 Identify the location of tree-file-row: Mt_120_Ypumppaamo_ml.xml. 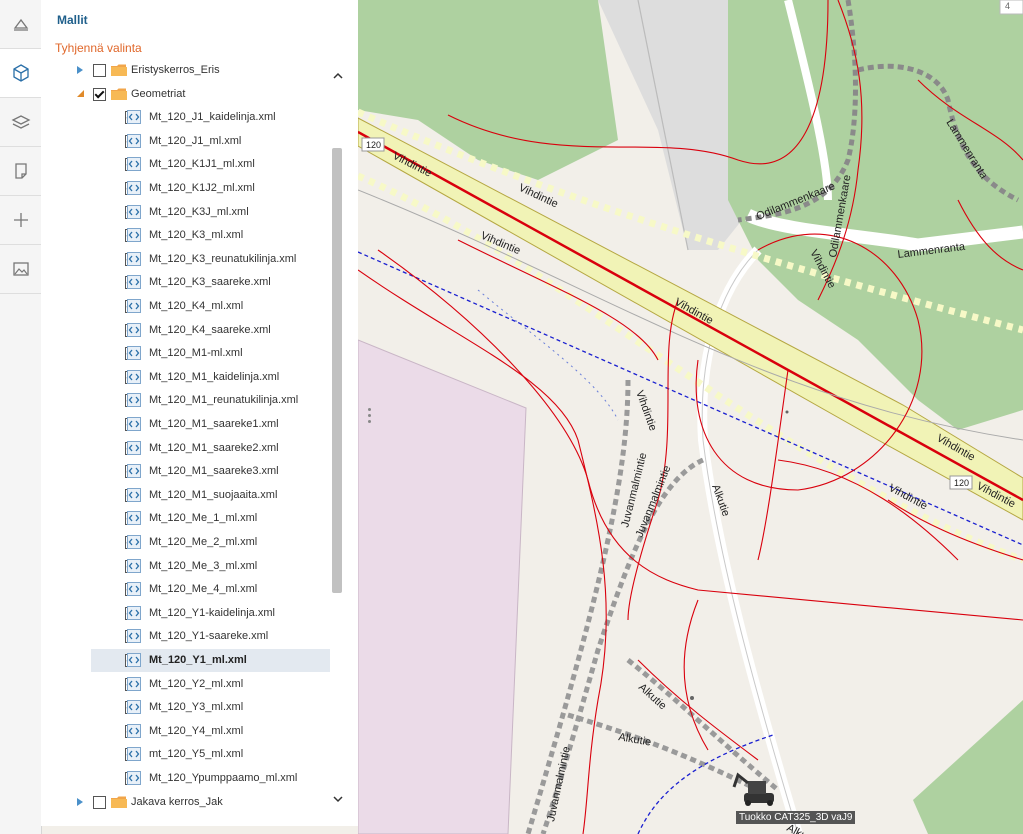
(185, 778).